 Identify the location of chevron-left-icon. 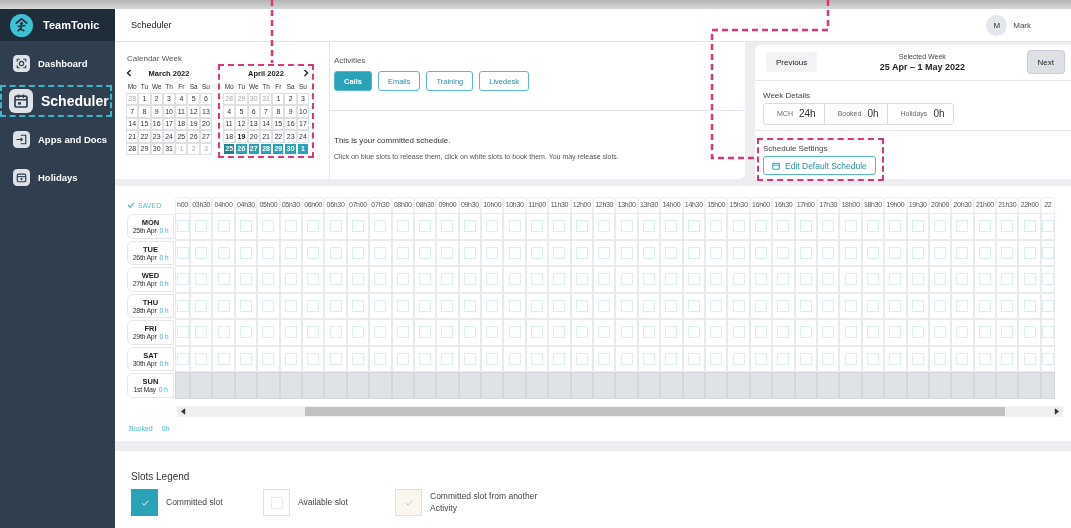
(129, 73).